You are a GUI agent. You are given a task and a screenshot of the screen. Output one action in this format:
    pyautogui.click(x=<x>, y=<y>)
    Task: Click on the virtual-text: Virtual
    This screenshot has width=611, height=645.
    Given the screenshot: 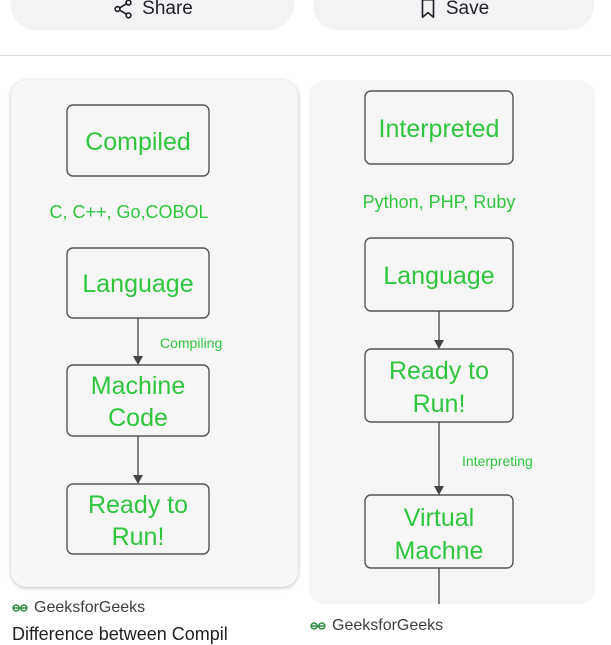 What is the action you would take?
    pyautogui.click(x=439, y=518)
    